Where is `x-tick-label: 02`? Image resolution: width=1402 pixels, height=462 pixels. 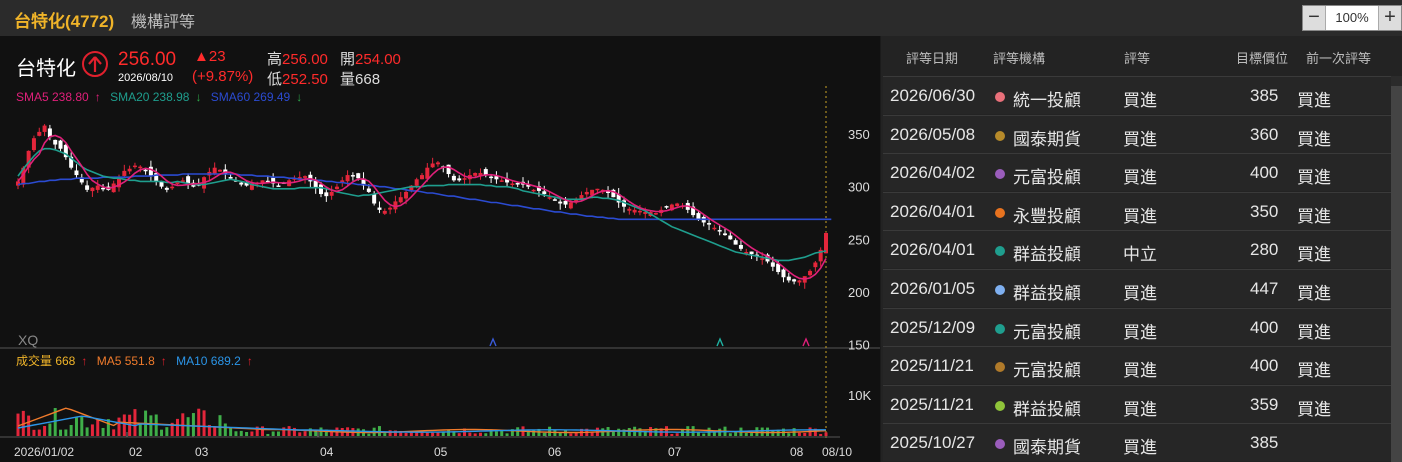
x-tick-label: 02 is located at coordinates (136, 452).